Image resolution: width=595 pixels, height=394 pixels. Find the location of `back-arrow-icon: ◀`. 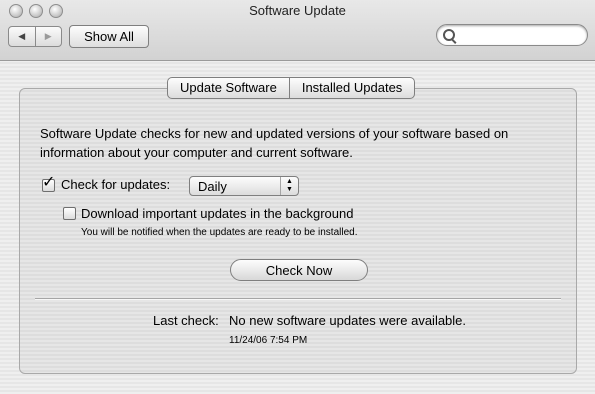

back-arrow-icon: ◀ is located at coordinates (22, 36).